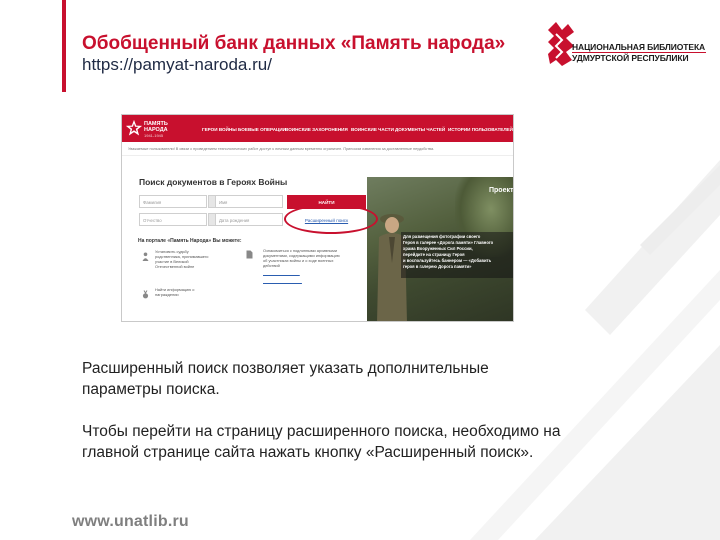 The height and width of the screenshot is (540, 720). Describe the element at coordinates (213, 182) in the screenshot. I see `search-heading: Поиск документов в Героях Войны` at that location.